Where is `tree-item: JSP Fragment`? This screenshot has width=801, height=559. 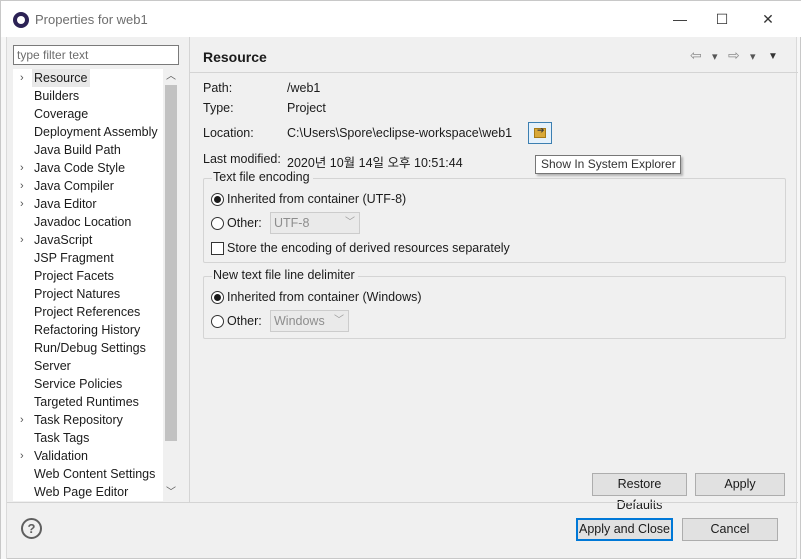 tree-item: JSP Fragment is located at coordinates (88, 258).